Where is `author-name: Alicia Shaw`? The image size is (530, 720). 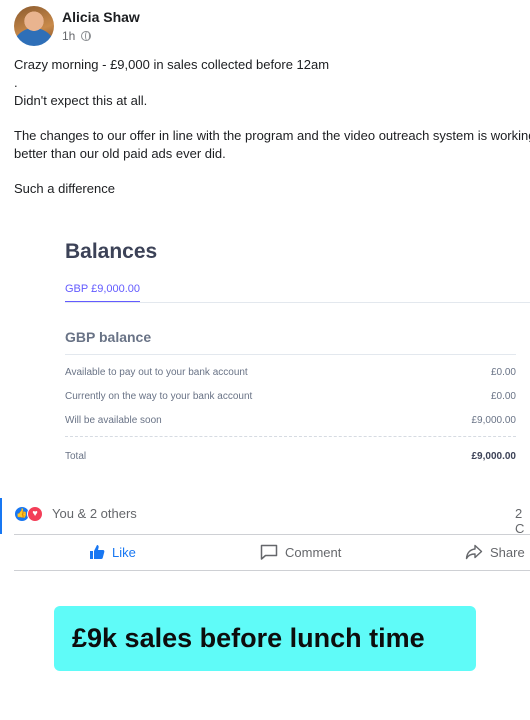 author-name: Alicia Shaw is located at coordinates (101, 17).